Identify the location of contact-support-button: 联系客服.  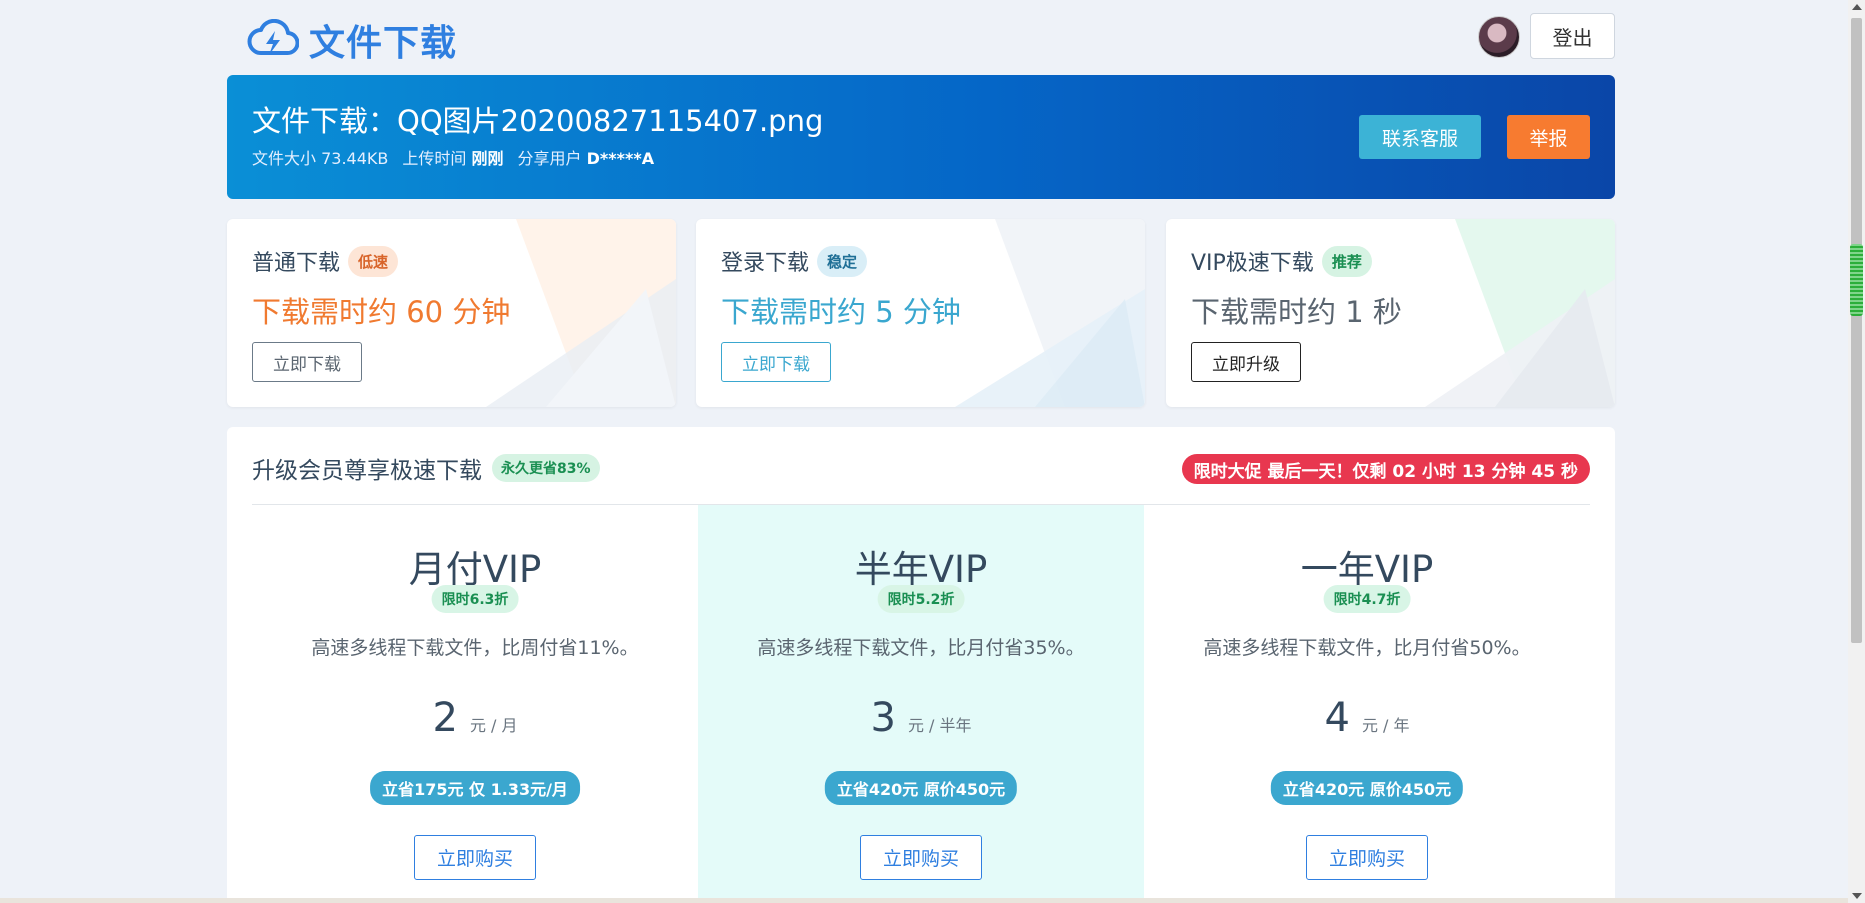
(1420, 137).